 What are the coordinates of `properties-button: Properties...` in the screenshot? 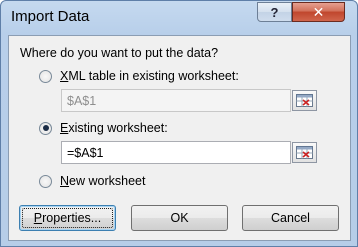 It's located at (67, 218).